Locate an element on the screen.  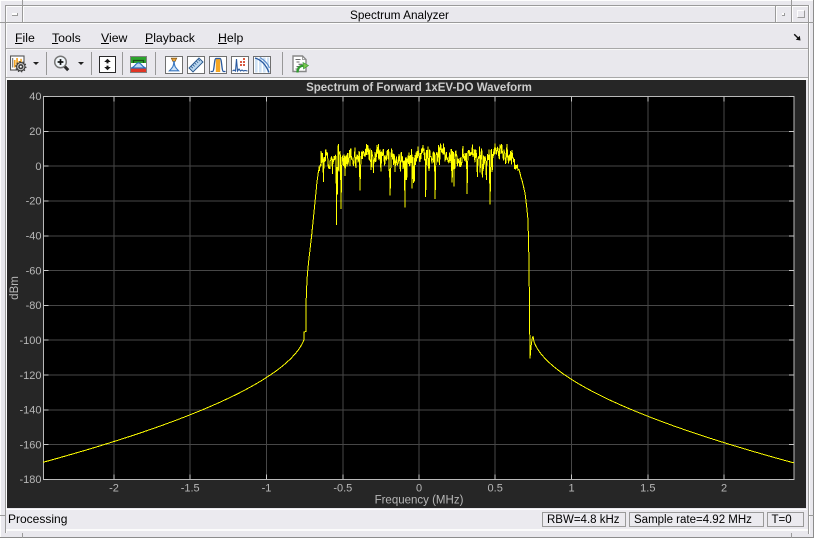
svg-text: 0.5 is located at coordinates (495, 489).